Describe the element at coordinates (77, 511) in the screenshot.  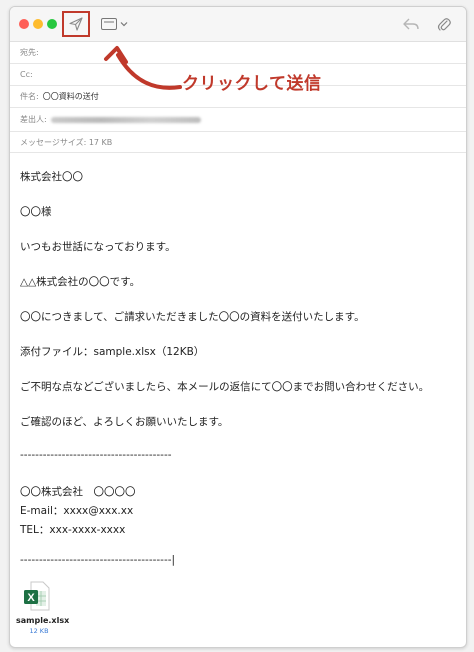
I see `signature-line: E-mail：xxxx@xxx.xx` at that location.